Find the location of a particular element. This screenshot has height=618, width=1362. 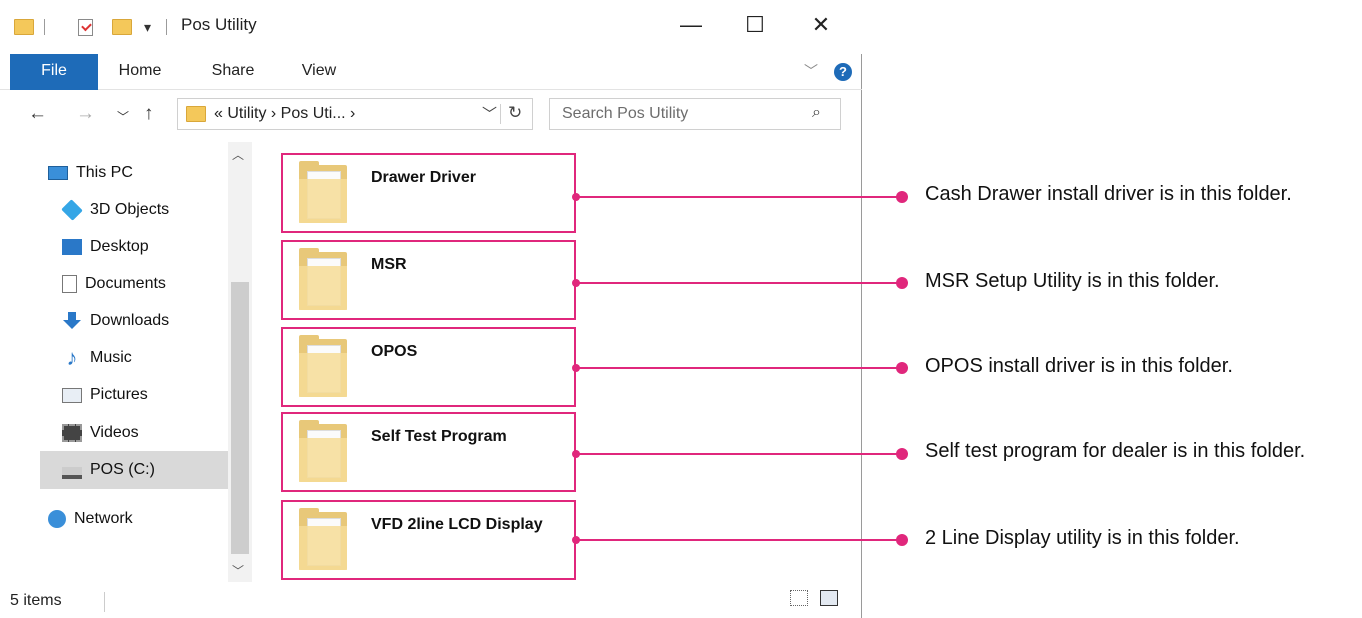

tab-home: Home is located at coordinates (140, 72).